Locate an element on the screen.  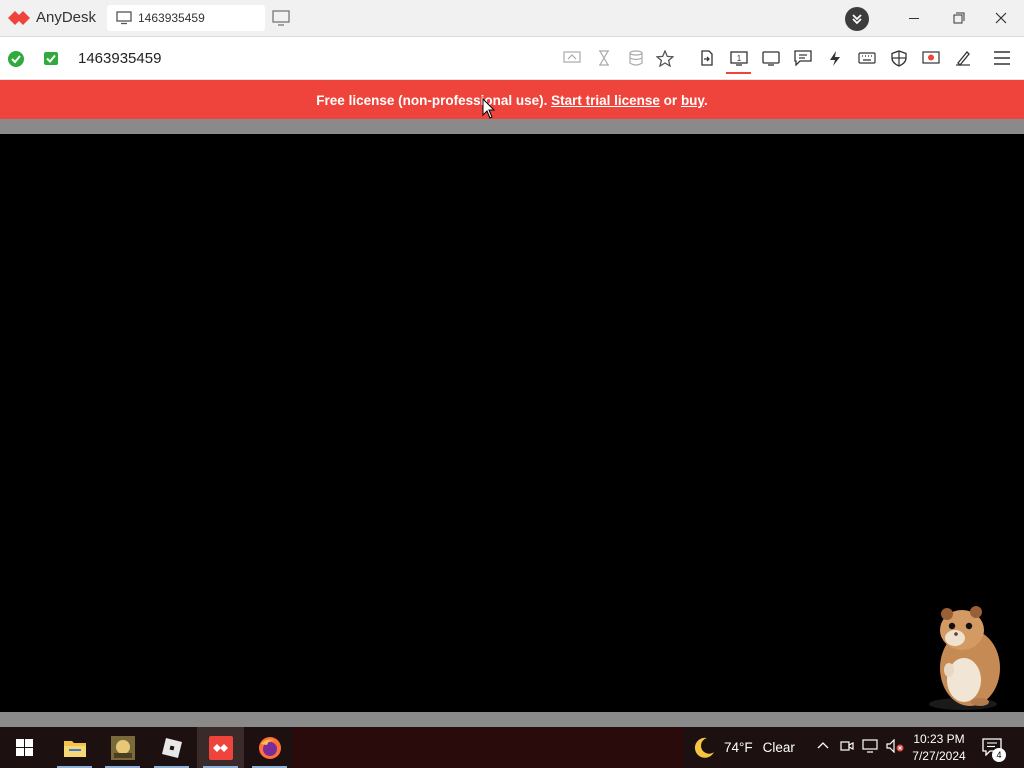
windows-logo-icon is located at coordinates (24, 747).